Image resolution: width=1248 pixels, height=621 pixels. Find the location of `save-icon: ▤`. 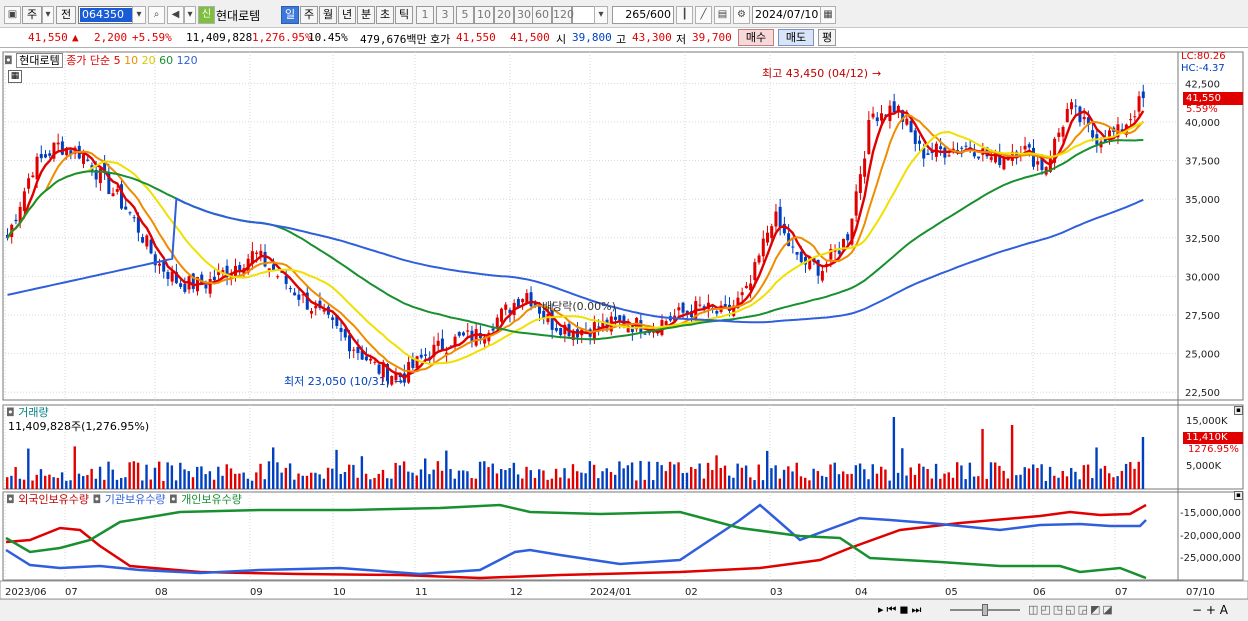

save-icon: ▤ is located at coordinates (722, 15).